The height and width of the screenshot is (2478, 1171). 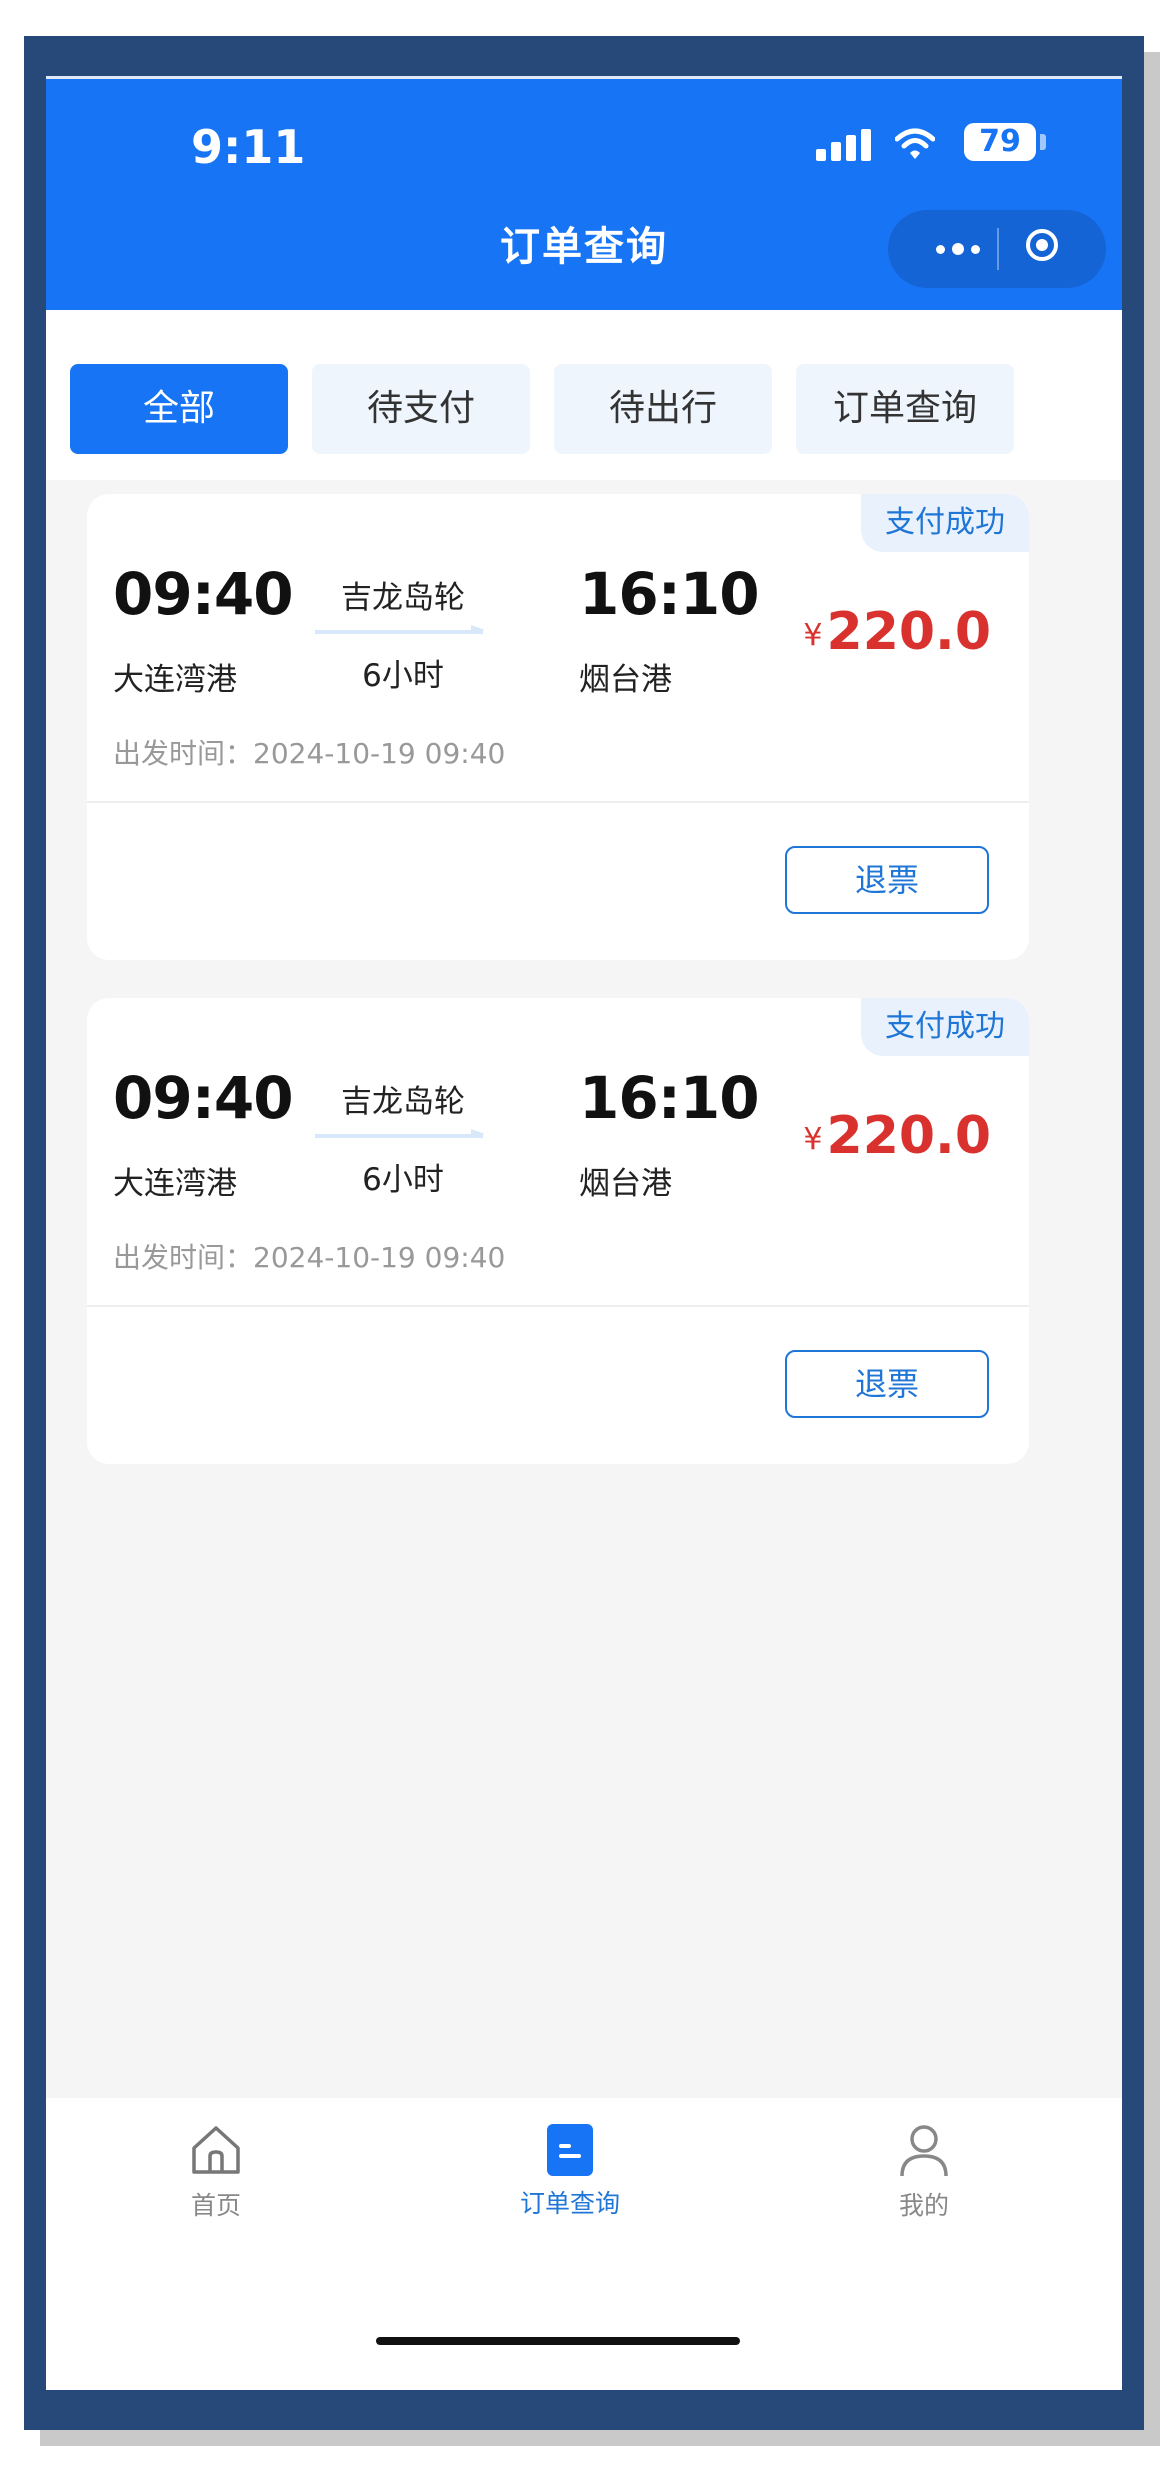 I want to click on capsule-divider, so click(x=998, y=249).